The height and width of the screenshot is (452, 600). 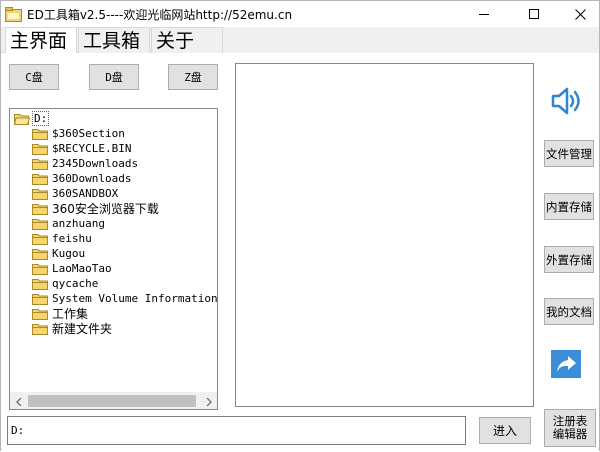 I want to click on drive-z-button: Z盘, so click(x=193, y=77).